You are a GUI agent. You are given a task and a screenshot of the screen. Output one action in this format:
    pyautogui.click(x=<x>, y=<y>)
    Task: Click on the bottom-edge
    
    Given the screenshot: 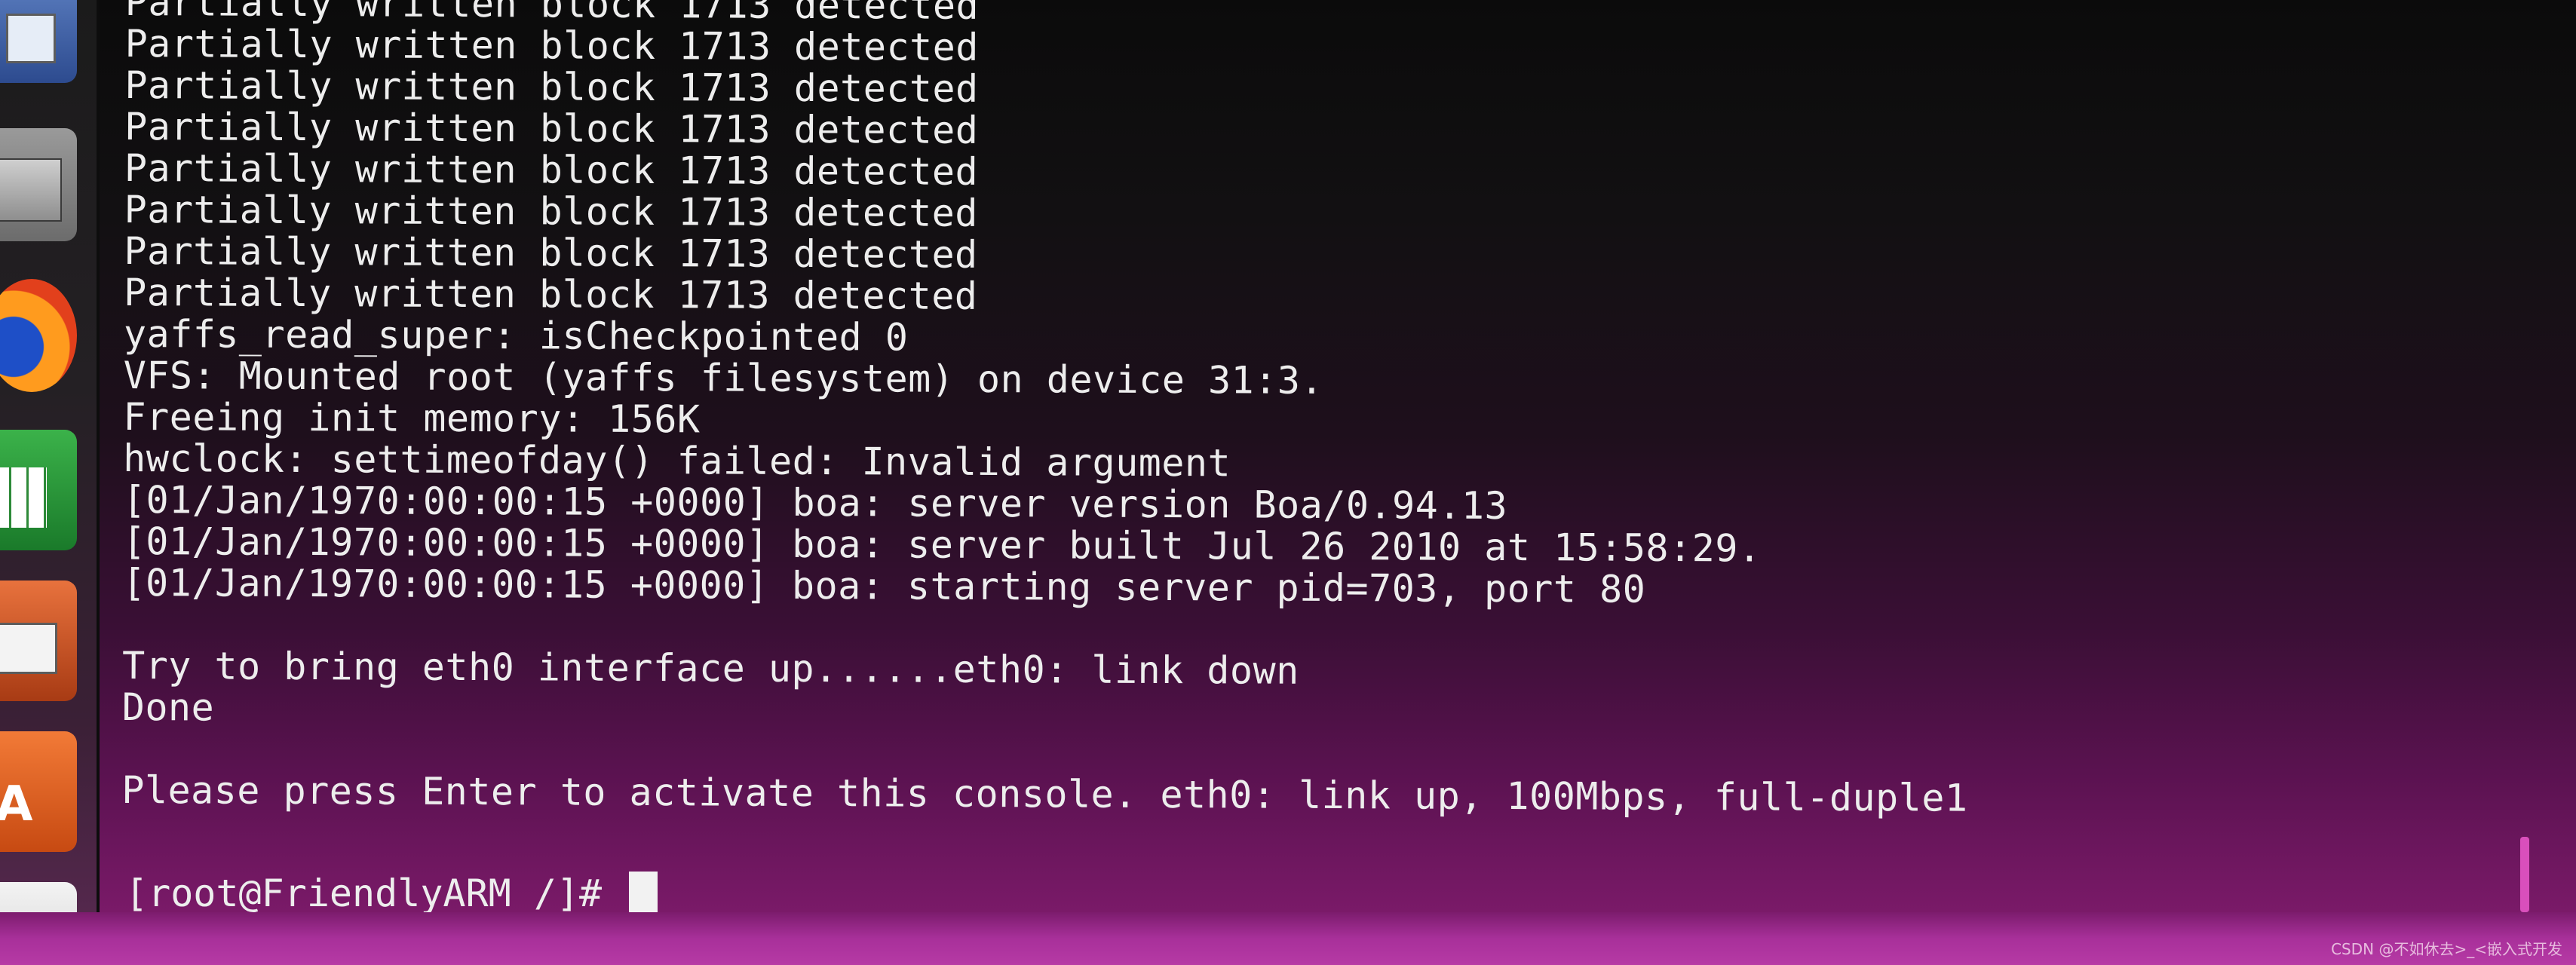 What is the action you would take?
    pyautogui.click(x=1288, y=939)
    